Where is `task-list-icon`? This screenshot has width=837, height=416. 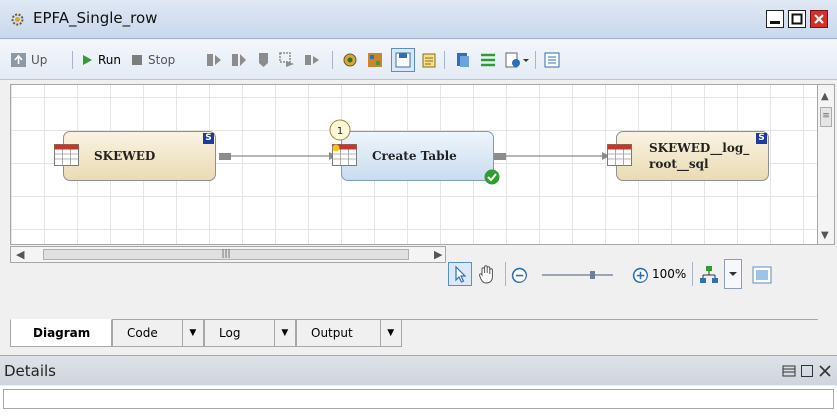 task-list-icon is located at coordinates (552, 60).